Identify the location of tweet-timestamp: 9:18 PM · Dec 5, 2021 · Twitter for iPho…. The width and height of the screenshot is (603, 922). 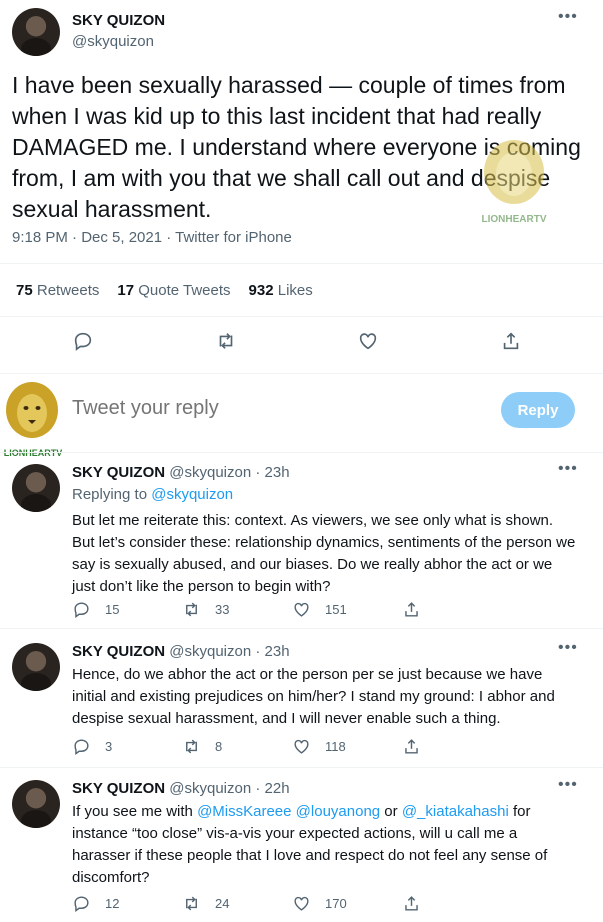
(152, 237).